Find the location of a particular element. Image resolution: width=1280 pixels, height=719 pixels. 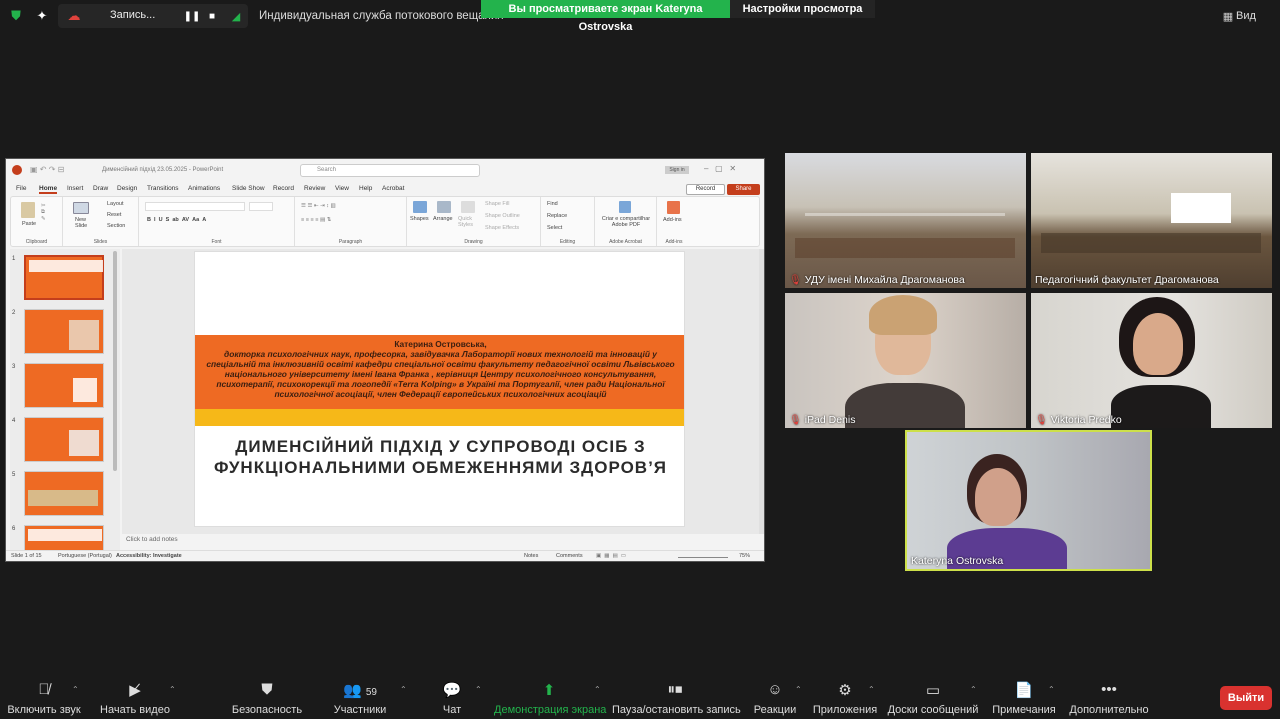

shape-outline-button: Shape Outline is located at coordinates (502, 216).